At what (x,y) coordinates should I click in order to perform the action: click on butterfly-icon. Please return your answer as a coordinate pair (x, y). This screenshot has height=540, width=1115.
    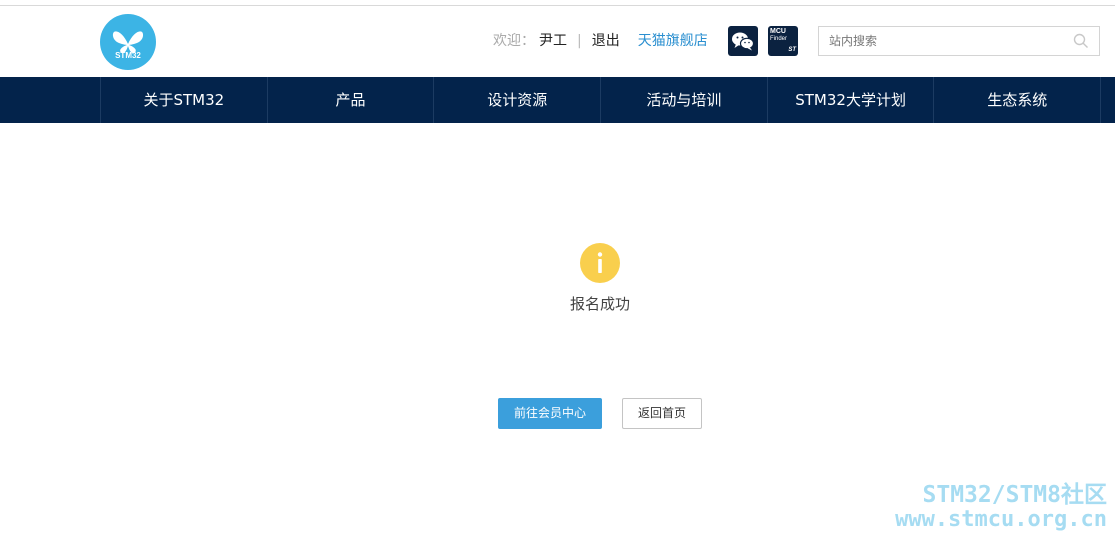
    Looking at the image, I should click on (128, 42).